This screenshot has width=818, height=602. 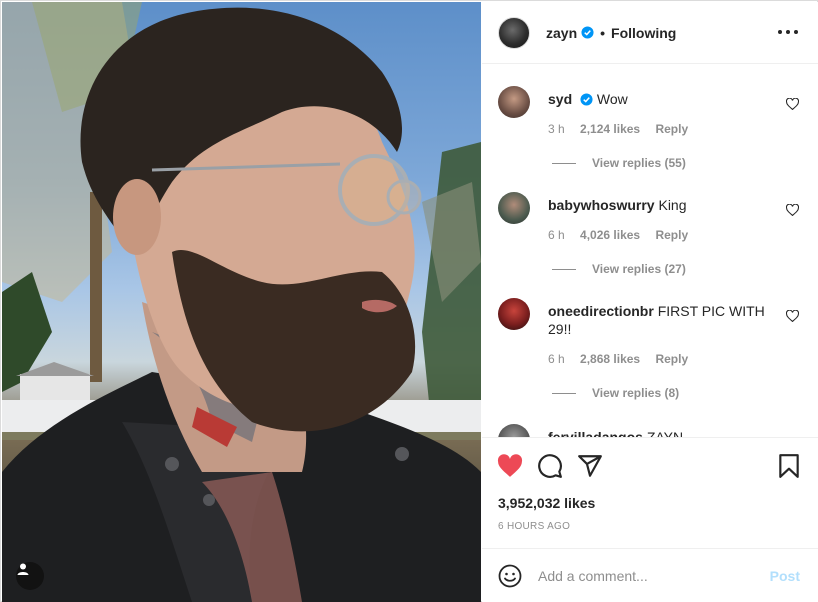 I want to click on comment-likes: 2,124 likes, so click(x=610, y=129).